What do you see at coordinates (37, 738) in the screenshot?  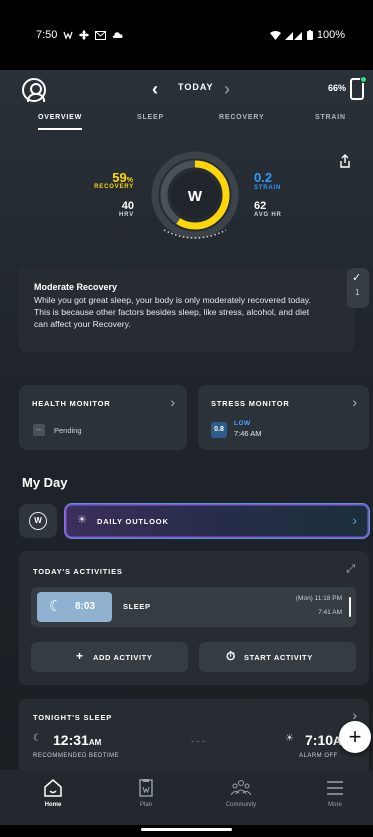 I see `sunset-icon: ☾` at bounding box center [37, 738].